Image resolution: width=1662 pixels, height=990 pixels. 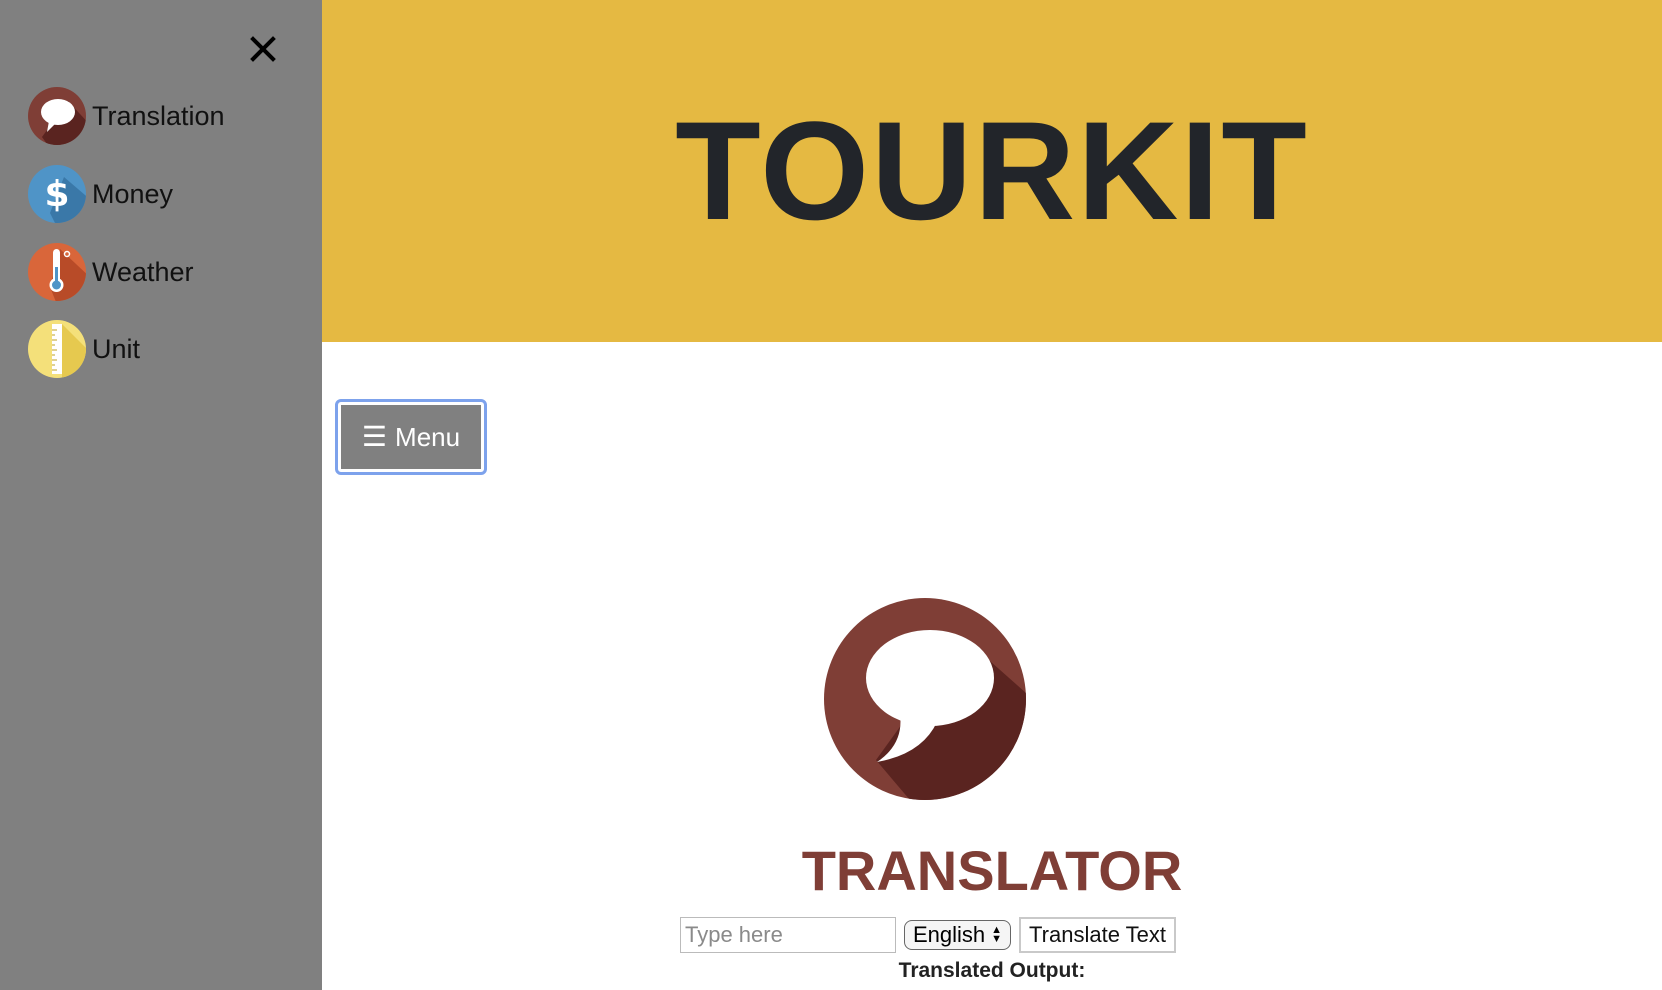 I want to click on translator-title: TRANSLATOR, so click(x=992, y=870).